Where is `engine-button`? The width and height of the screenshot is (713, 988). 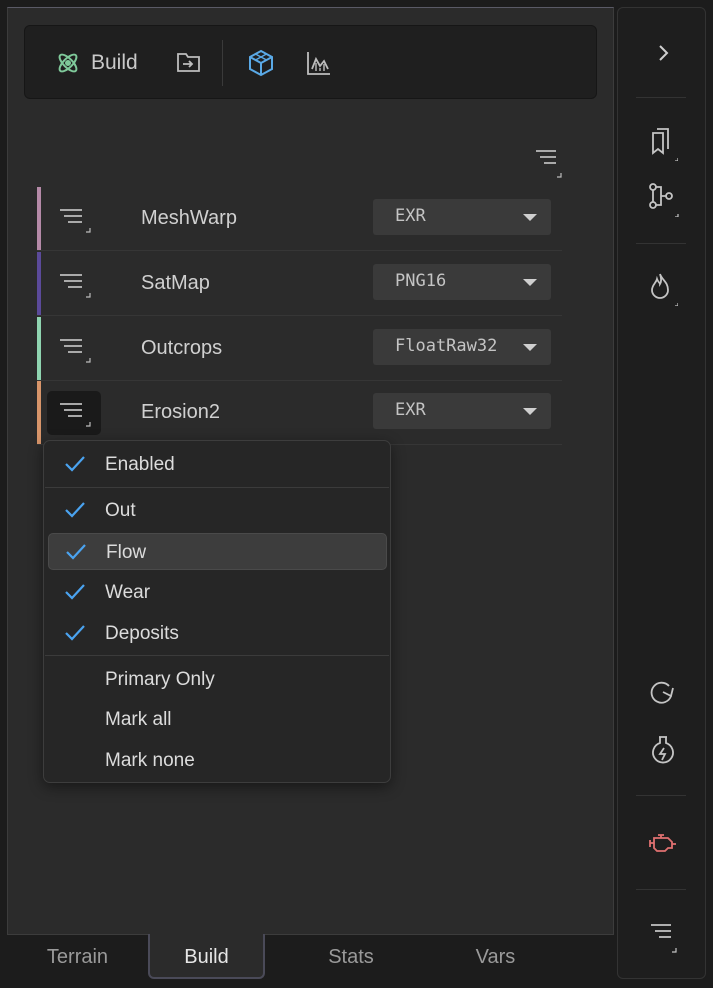 engine-button is located at coordinates (663, 843).